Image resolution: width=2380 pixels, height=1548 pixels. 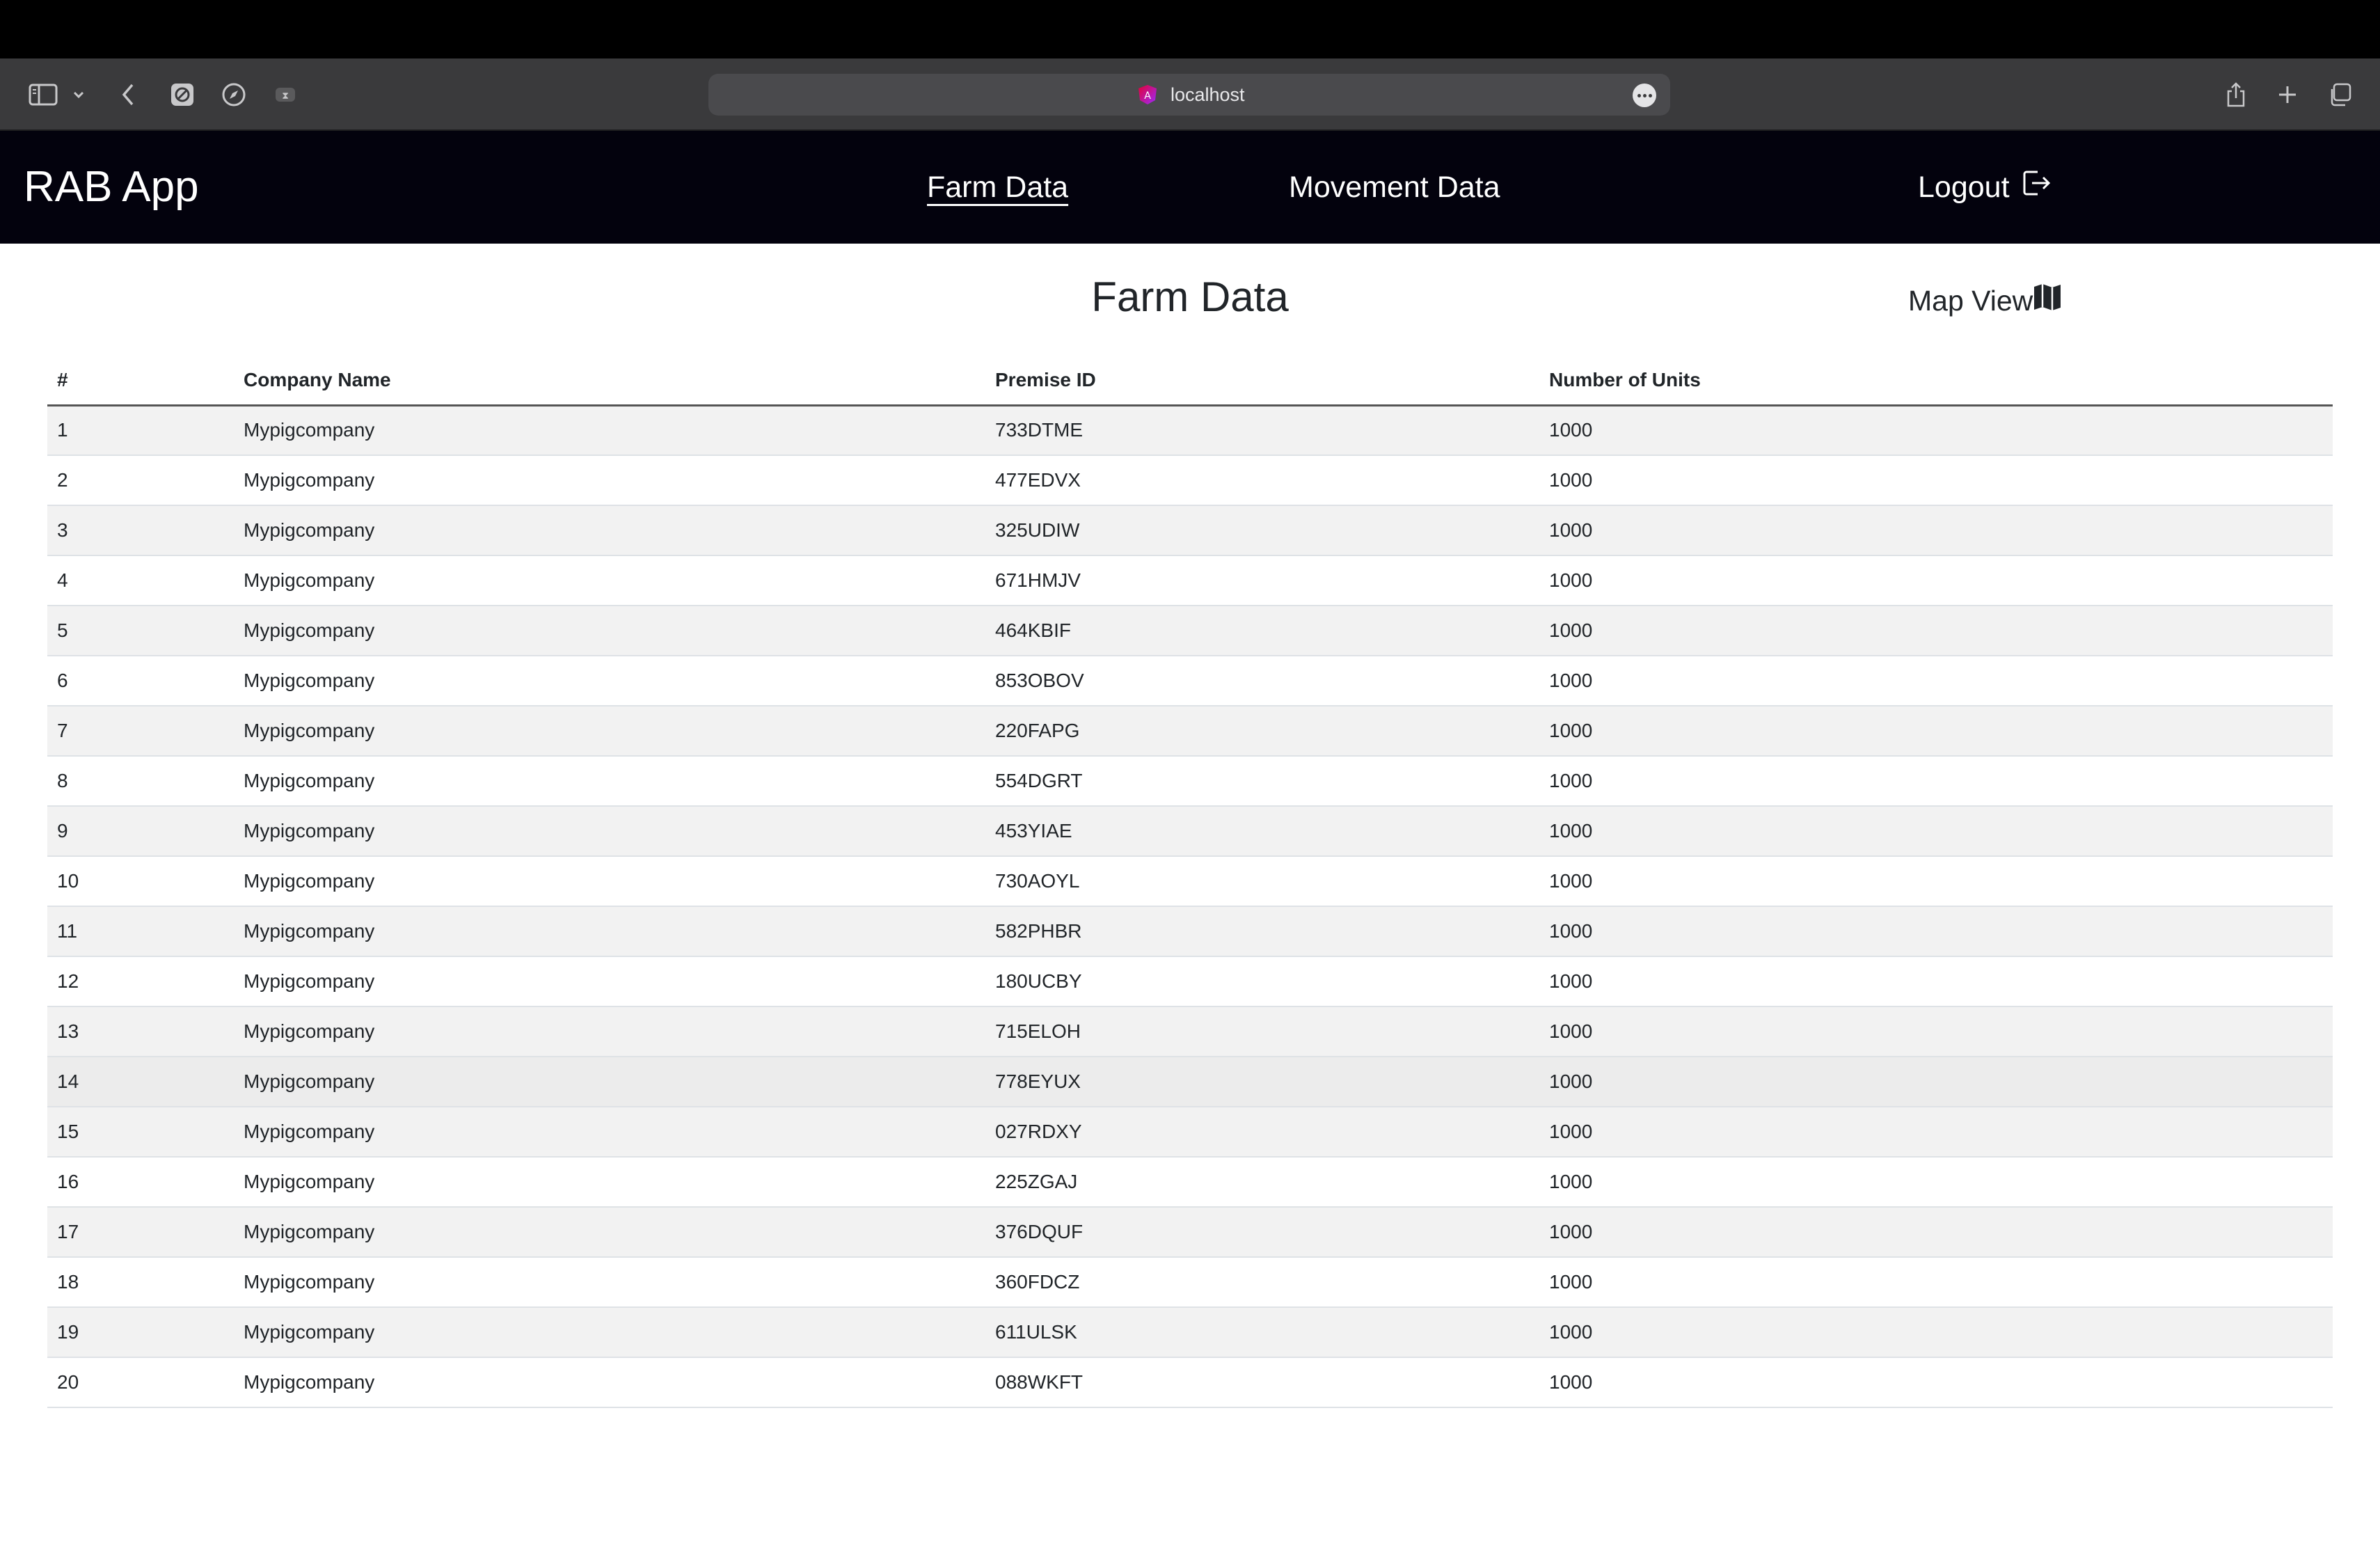 I want to click on cell-premise-id: 088WKFT, so click(x=1262, y=1382).